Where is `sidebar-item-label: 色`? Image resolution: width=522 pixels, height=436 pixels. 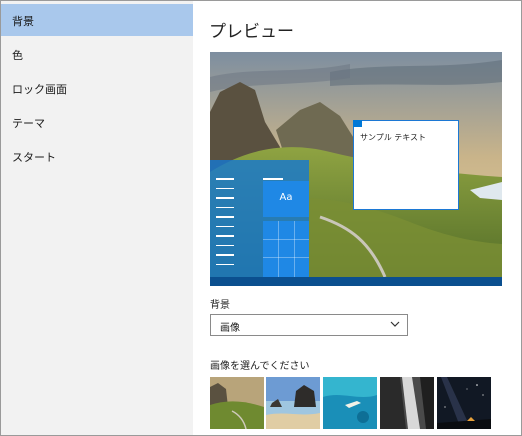
sidebar-item-label: 色 is located at coordinates (17, 55).